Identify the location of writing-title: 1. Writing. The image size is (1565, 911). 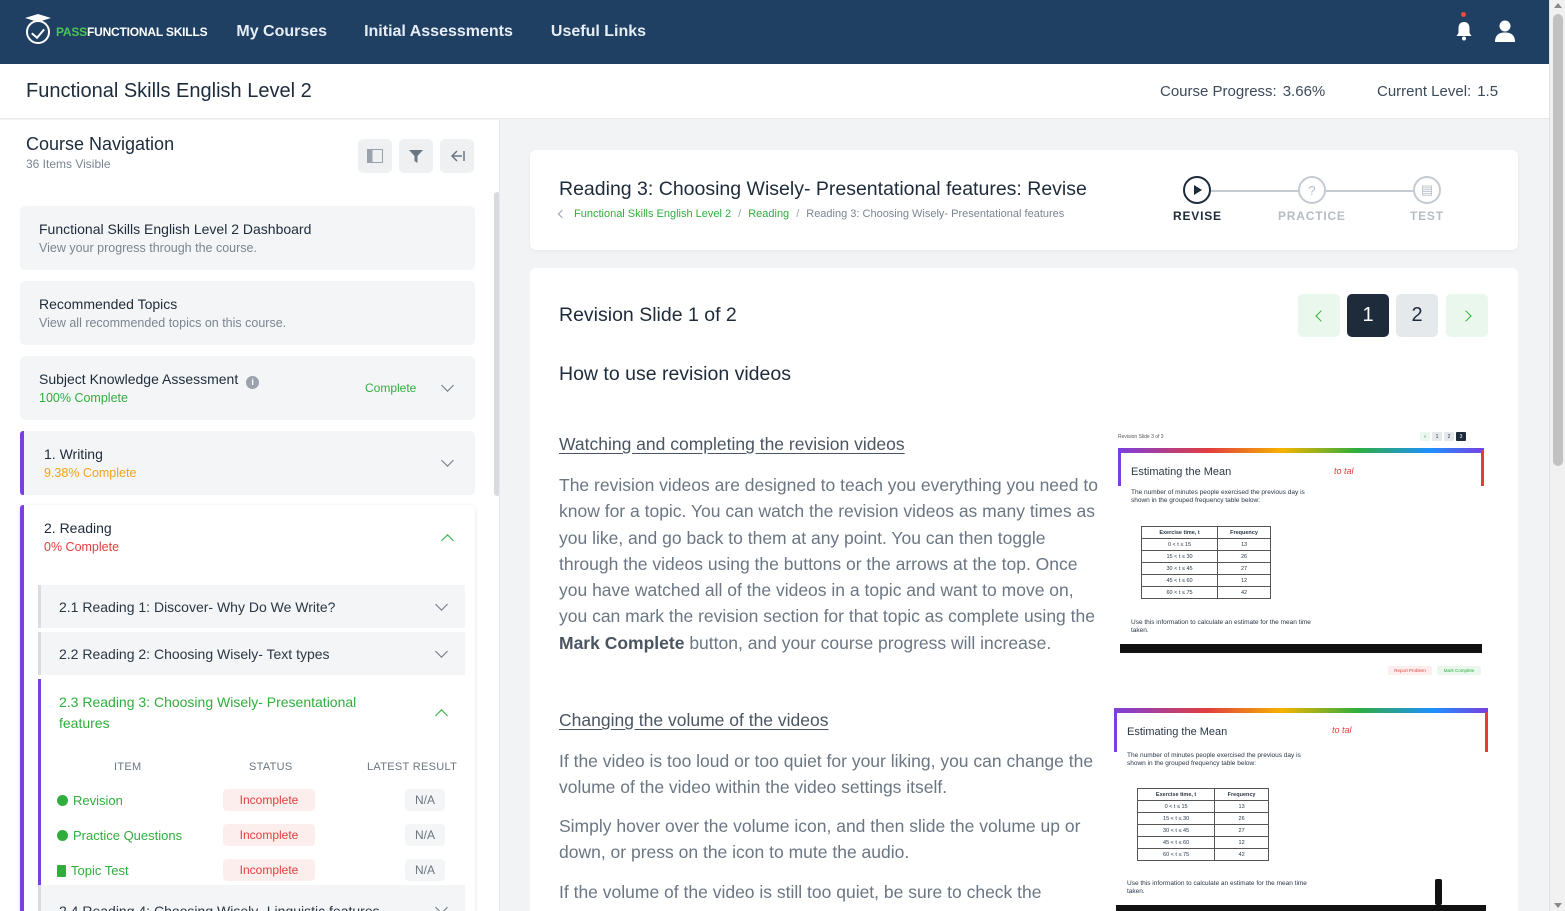
(73, 454).